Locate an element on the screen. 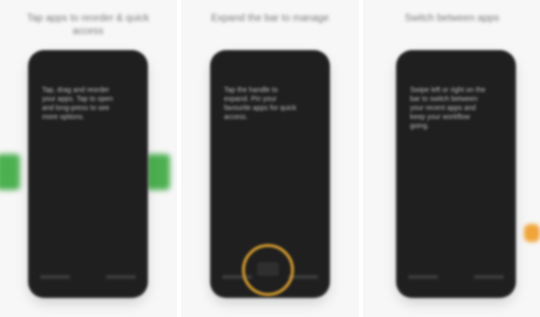 This screenshot has width=540, height=317. highlight-ring is located at coordinates (268, 270).